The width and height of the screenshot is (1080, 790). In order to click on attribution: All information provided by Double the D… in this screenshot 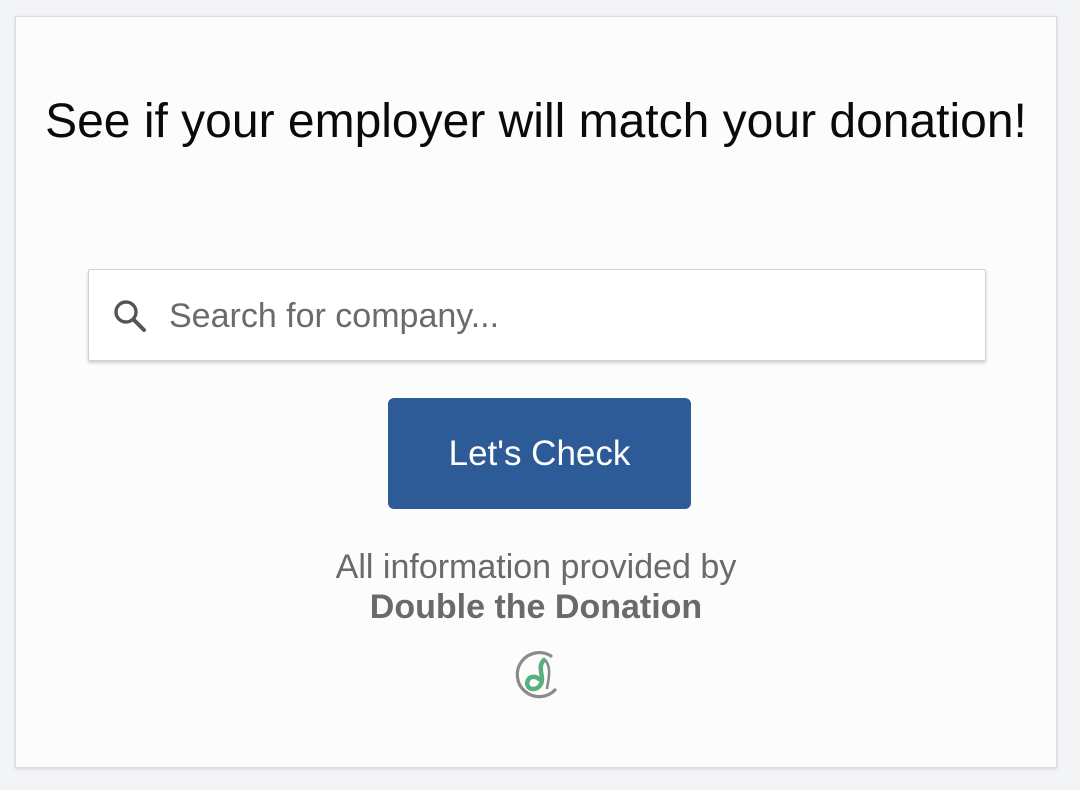, I will do `click(536, 587)`.